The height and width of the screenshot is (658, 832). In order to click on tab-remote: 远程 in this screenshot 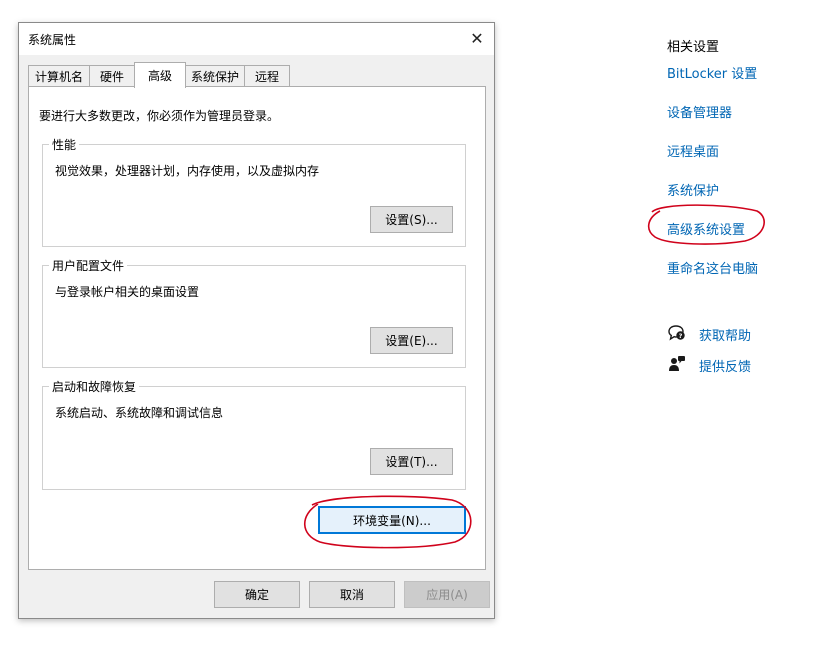, I will do `click(267, 75)`.